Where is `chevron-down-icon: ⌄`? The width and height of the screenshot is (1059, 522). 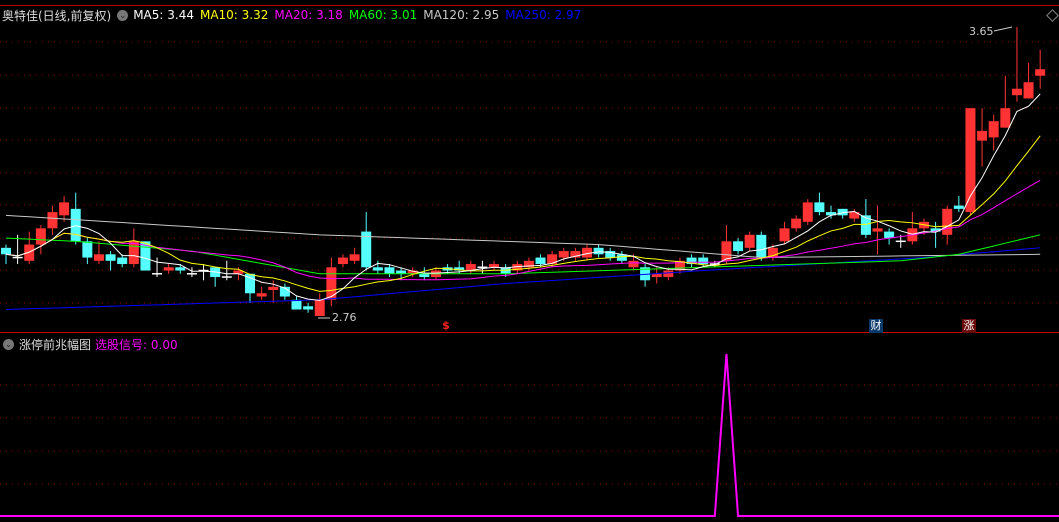
chevron-down-icon: ⌄ is located at coordinates (8, 344).